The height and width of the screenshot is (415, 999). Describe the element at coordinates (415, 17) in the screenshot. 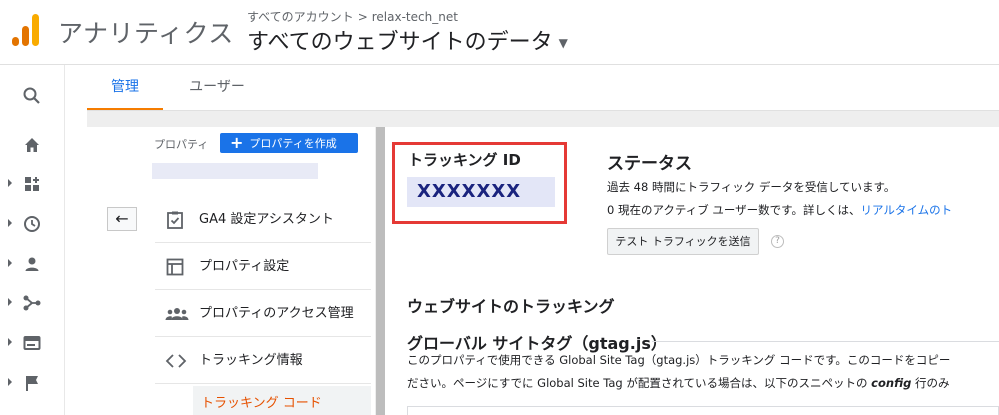

I see `breadcrumb-property: relax-tech_net` at that location.